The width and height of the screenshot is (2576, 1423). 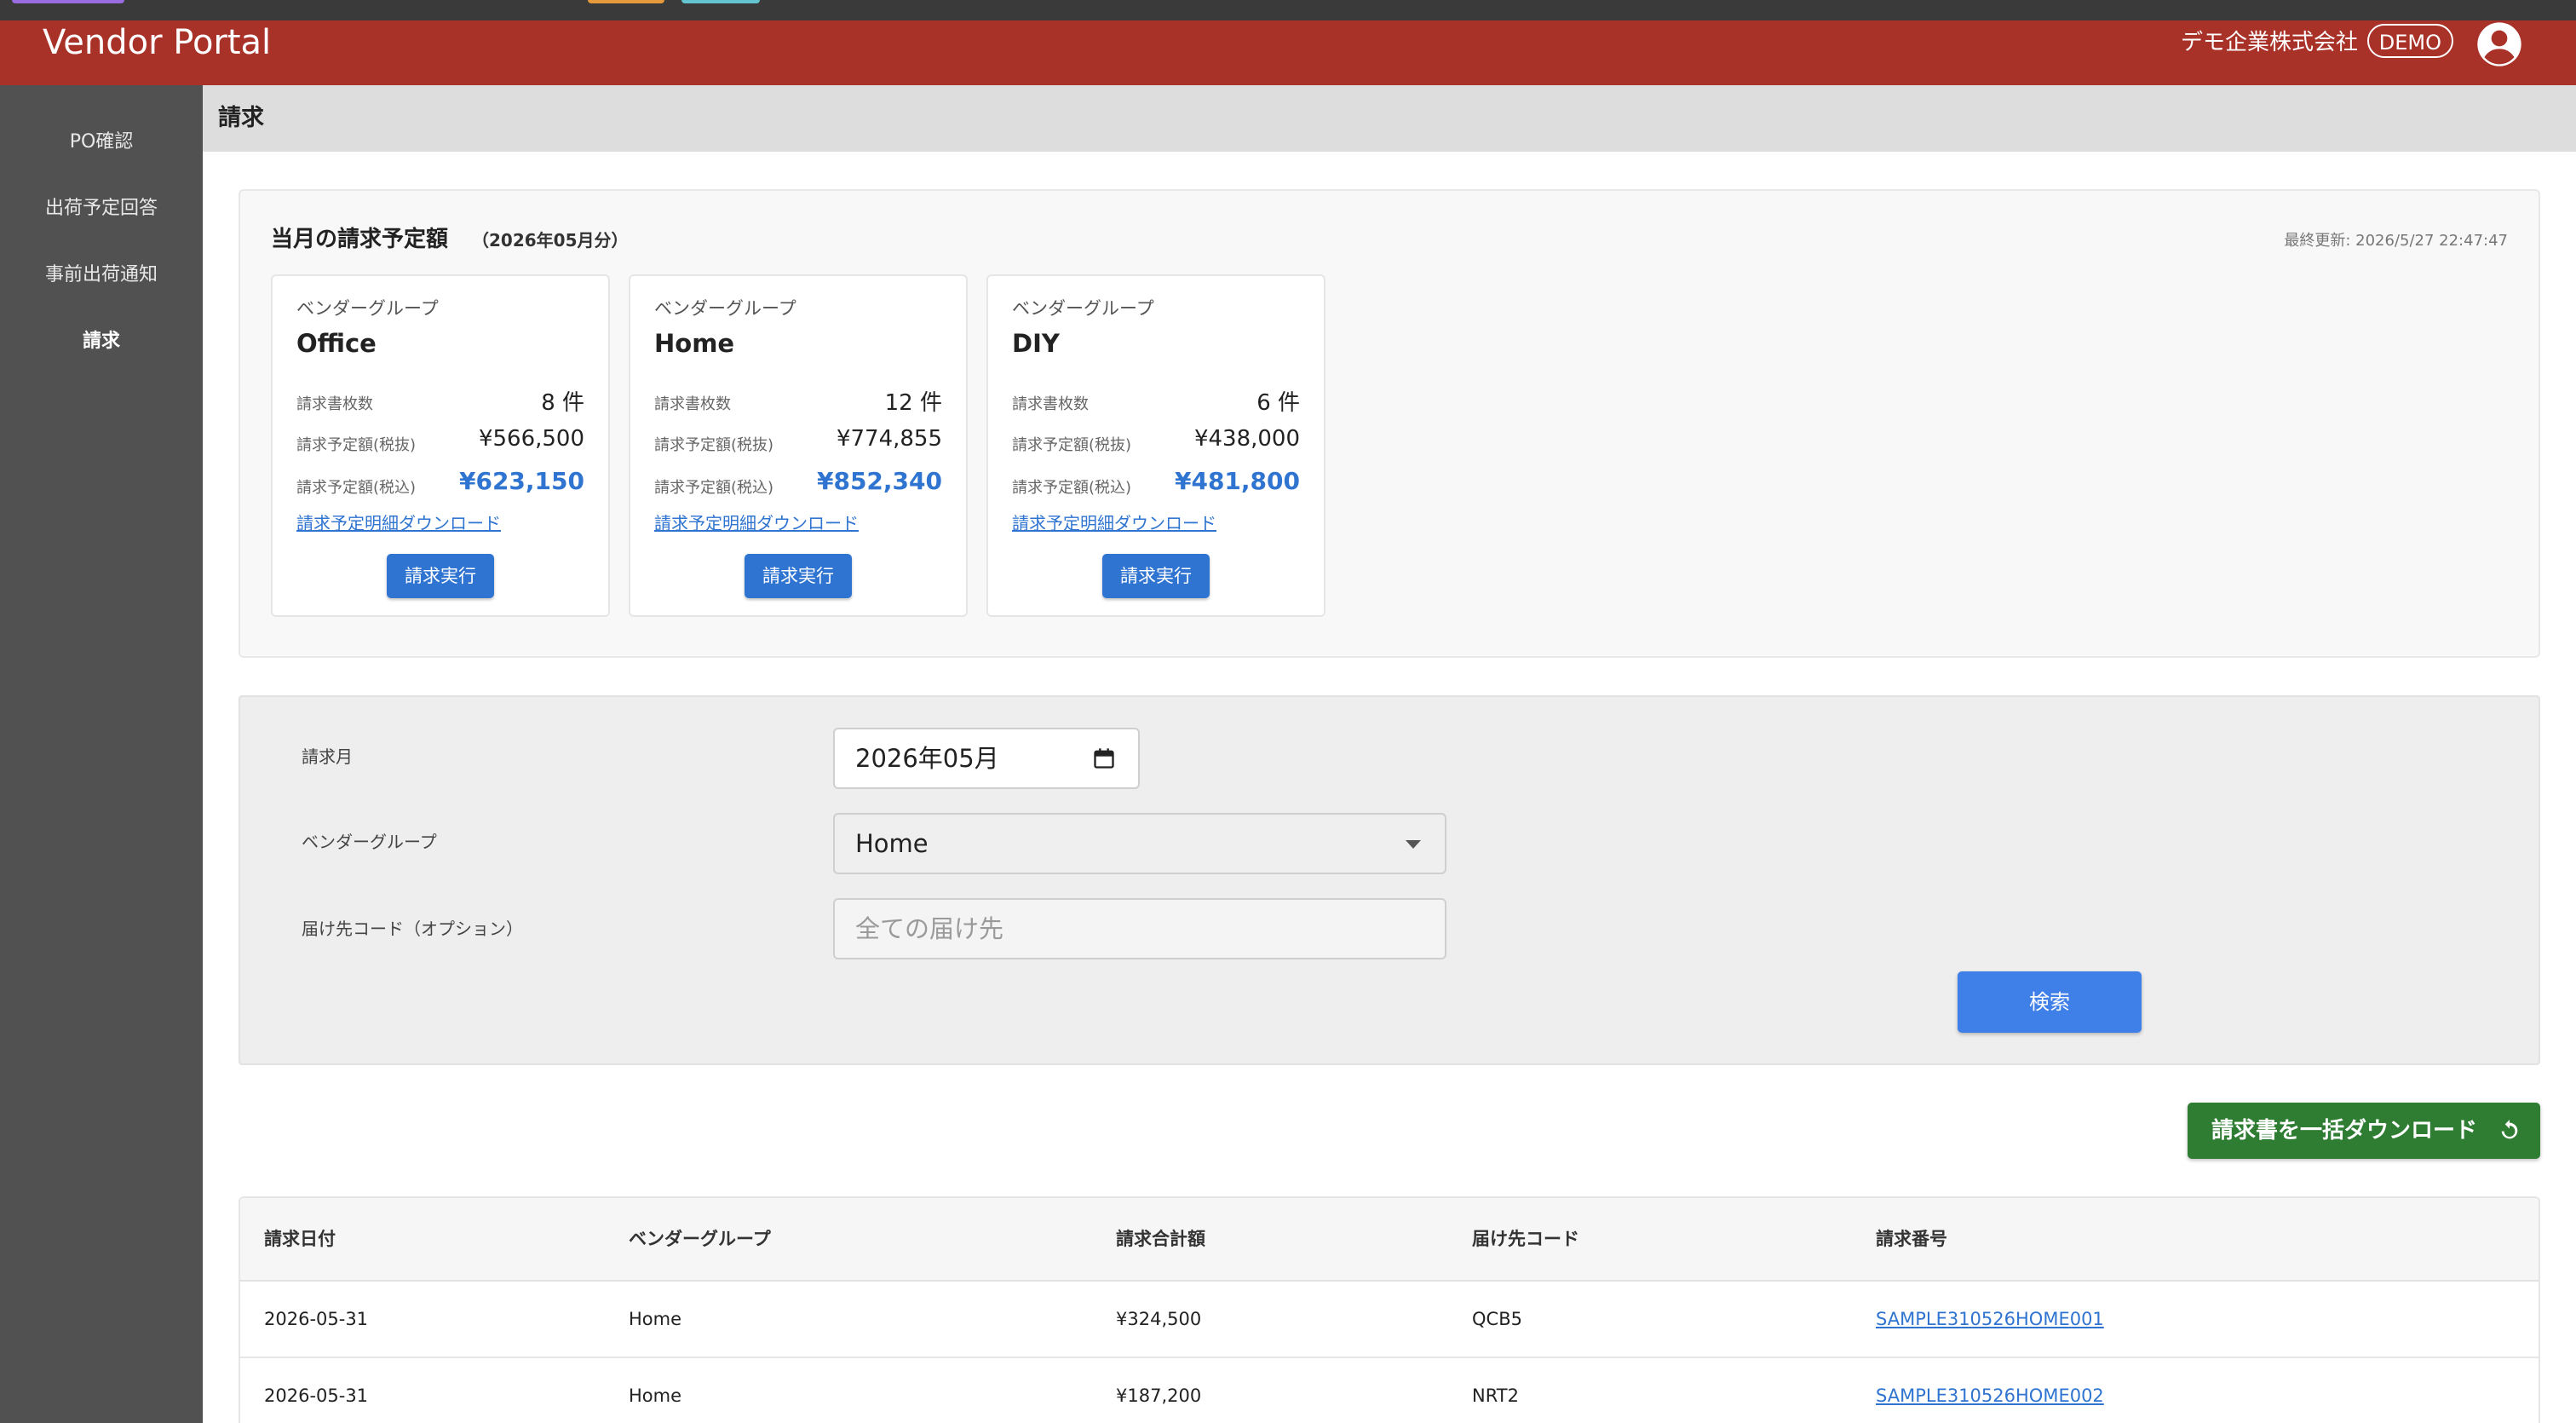 I want to click on billing-month-label: 請求月, so click(x=328, y=756).